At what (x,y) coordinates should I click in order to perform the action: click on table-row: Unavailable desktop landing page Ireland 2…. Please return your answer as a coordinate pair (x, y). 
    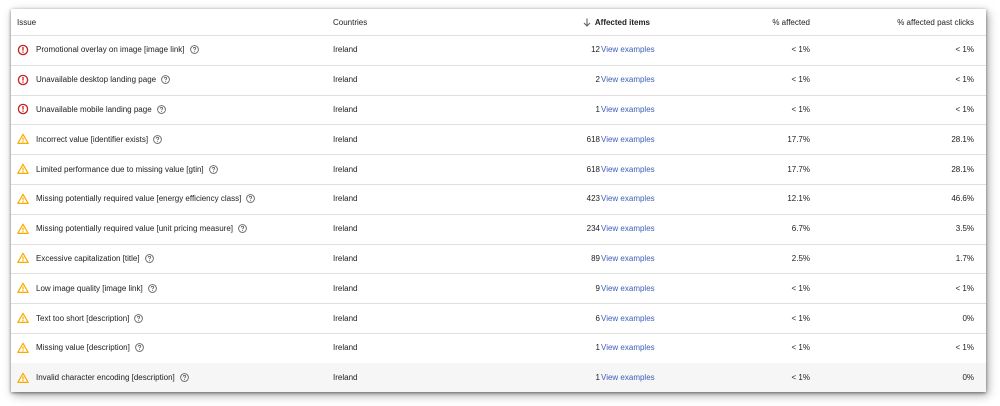
    Looking at the image, I should click on (498, 80).